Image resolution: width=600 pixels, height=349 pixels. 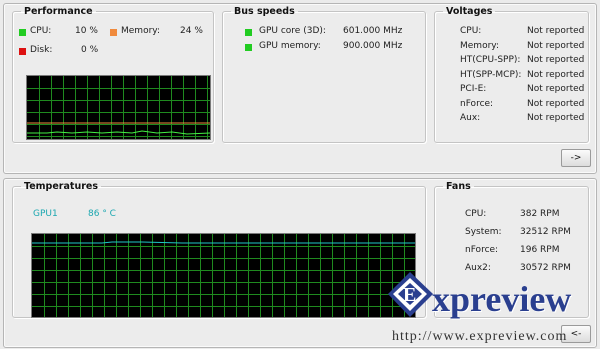 I want to click on voltage-label-pcie: PCI-E:, so click(x=473, y=89).